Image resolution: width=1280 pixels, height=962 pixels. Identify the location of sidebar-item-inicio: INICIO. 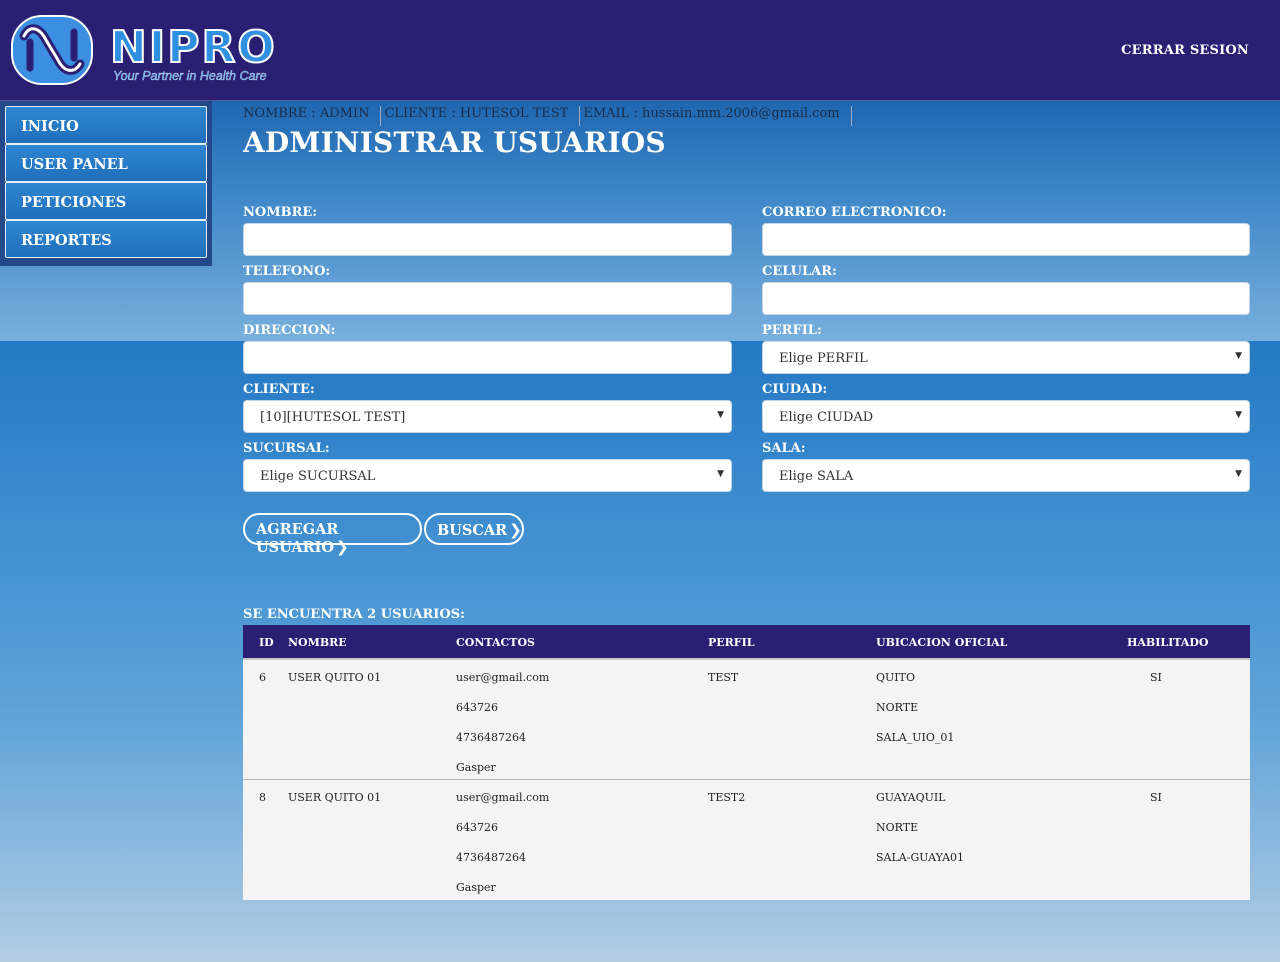
(106, 125).